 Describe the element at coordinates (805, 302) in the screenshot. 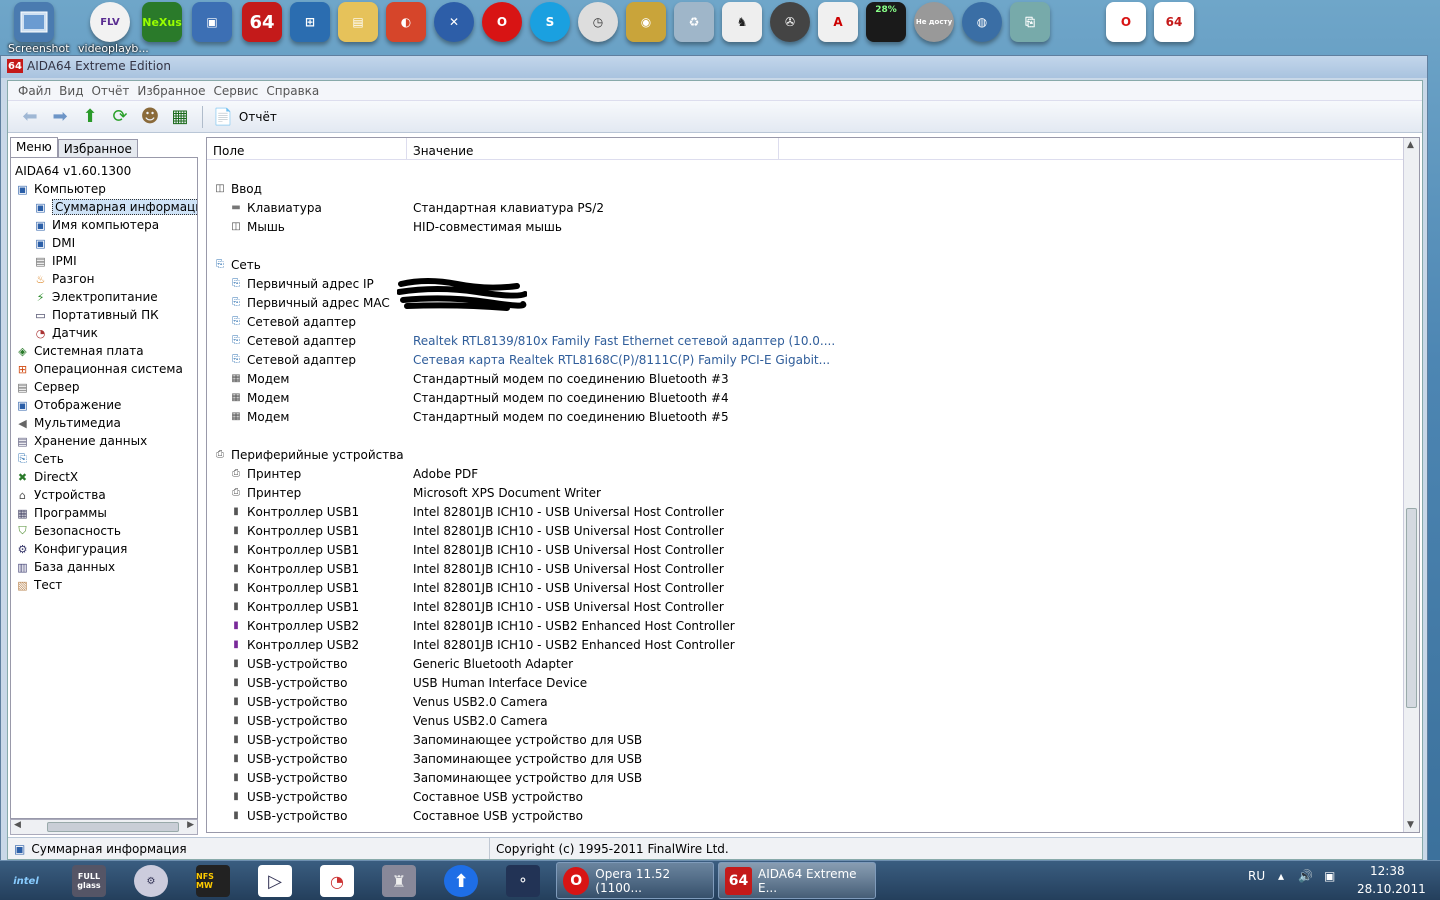

I see `detail-row: ⎘ Первичный адрес MAC` at that location.